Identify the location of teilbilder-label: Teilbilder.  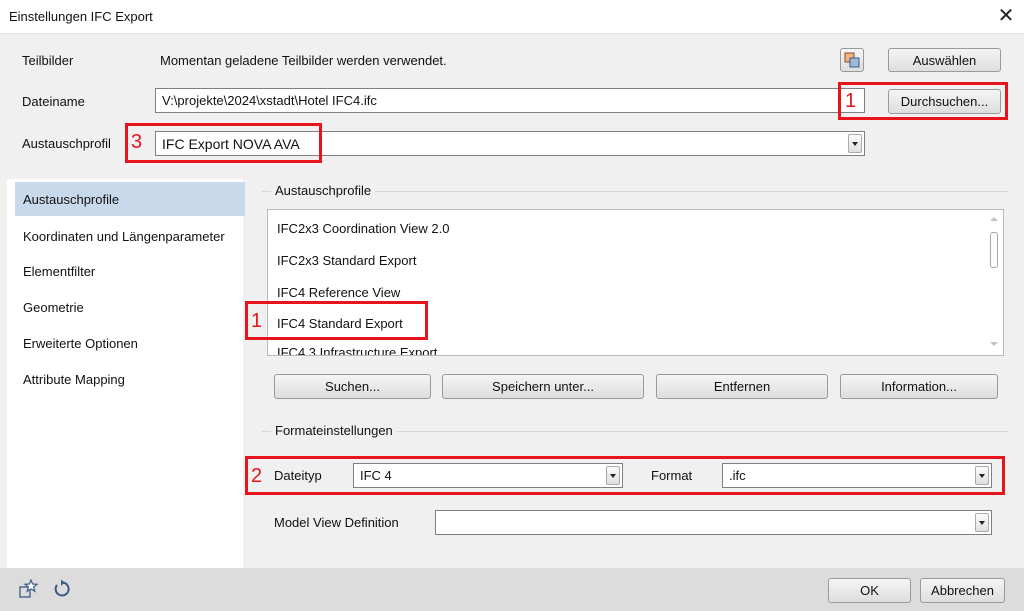
(48, 60).